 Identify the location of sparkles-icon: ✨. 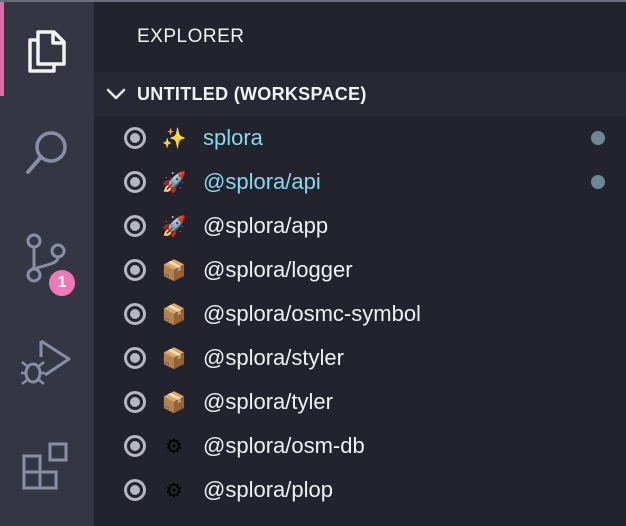
(174, 138).